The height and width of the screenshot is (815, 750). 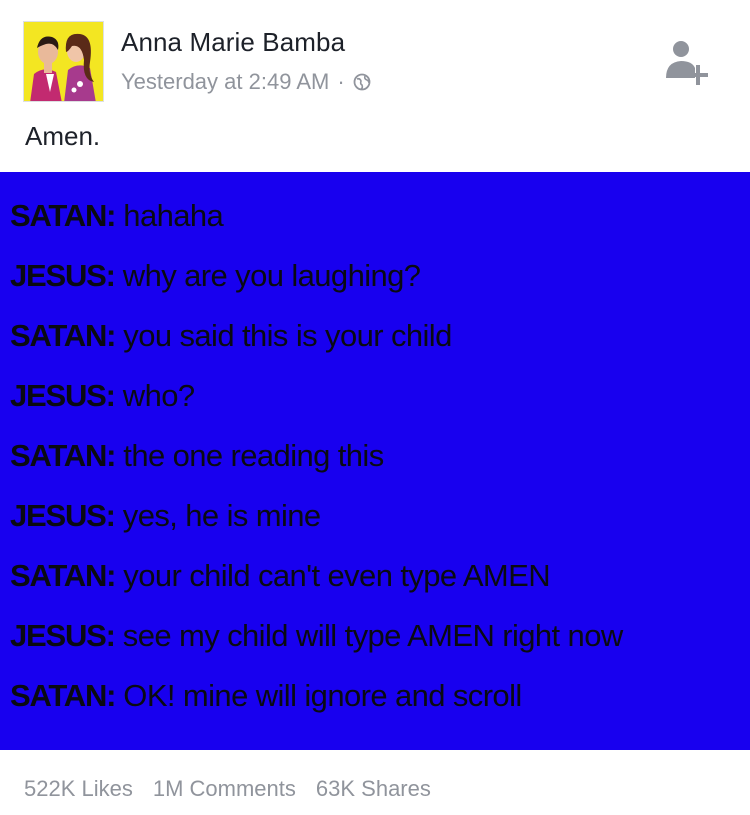 What do you see at coordinates (267, 275) in the screenshot?
I see `dialogue-text: why are you laughing?` at bounding box center [267, 275].